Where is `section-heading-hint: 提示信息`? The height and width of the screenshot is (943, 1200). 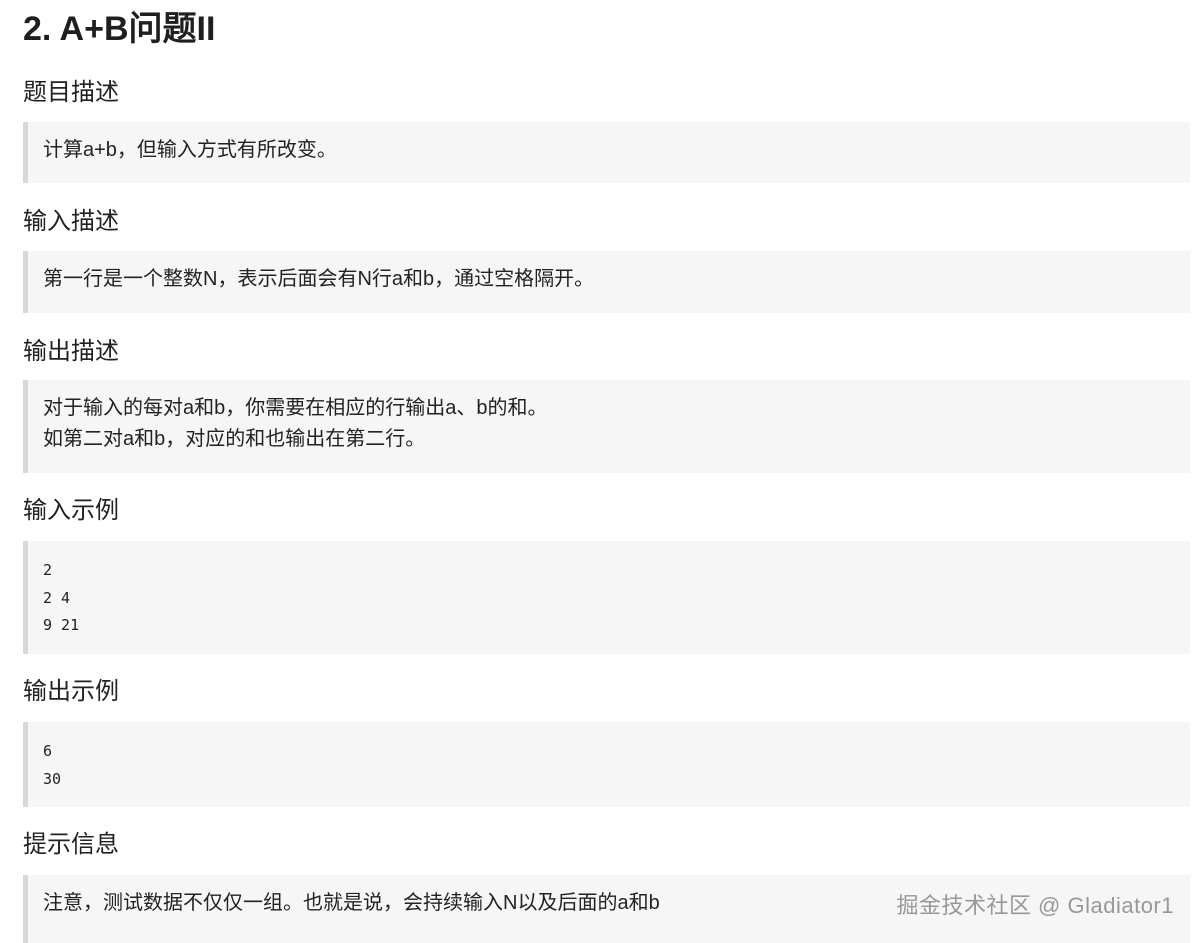 section-heading-hint: 提示信息 is located at coordinates (71, 844).